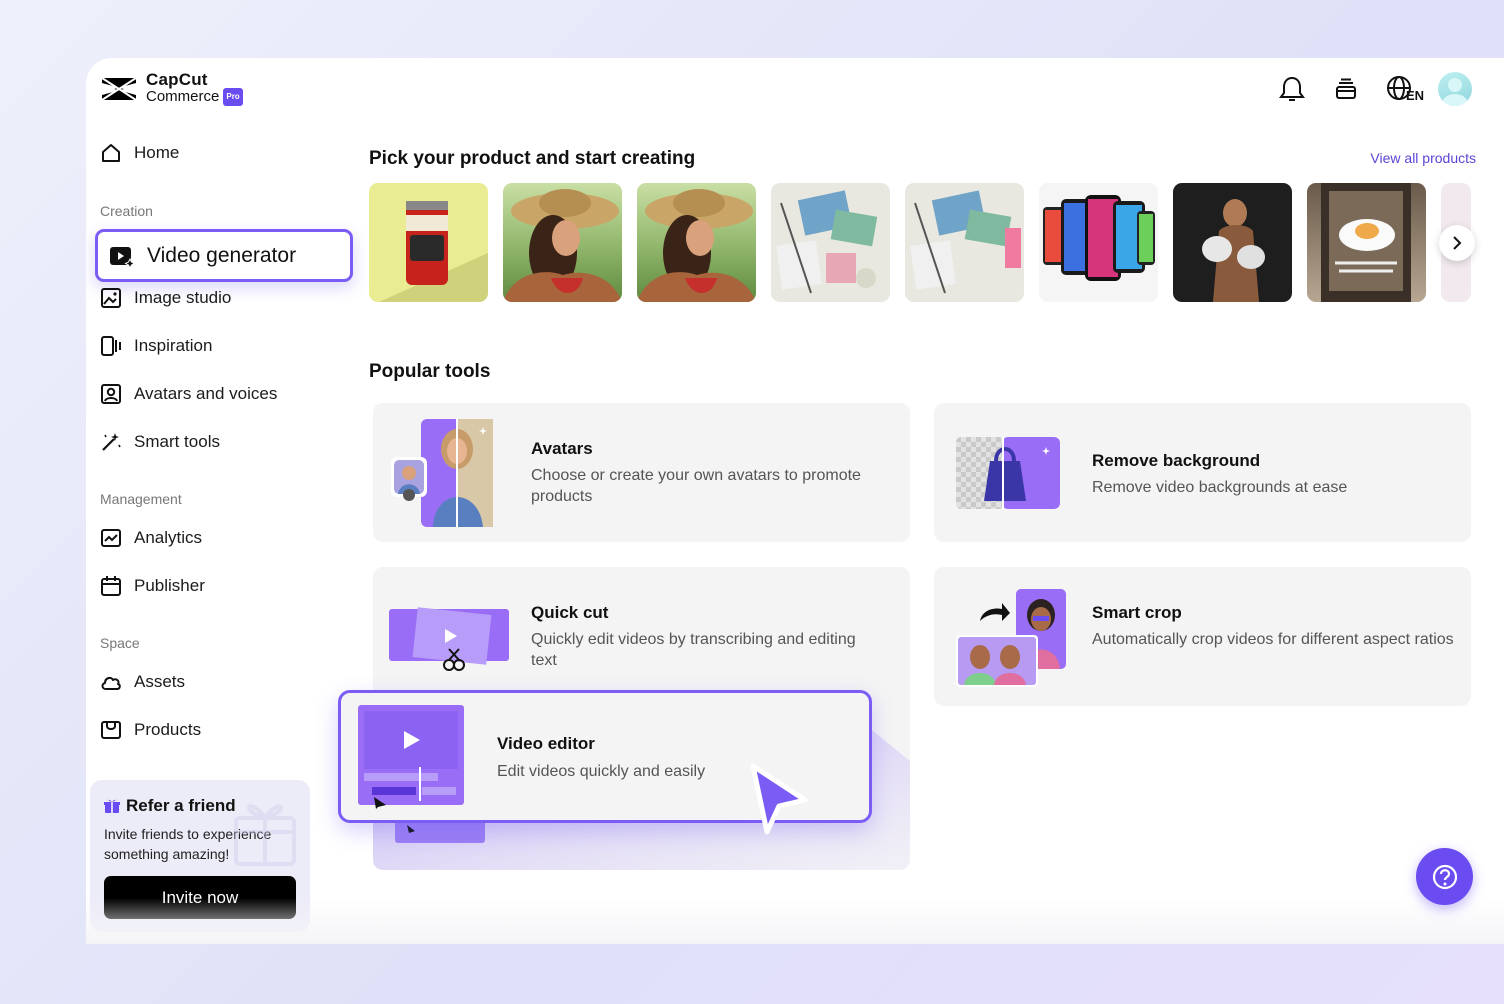 This screenshot has height=1004, width=1504. Describe the element at coordinates (111, 346) in the screenshot. I see `inspiration-icon` at that location.